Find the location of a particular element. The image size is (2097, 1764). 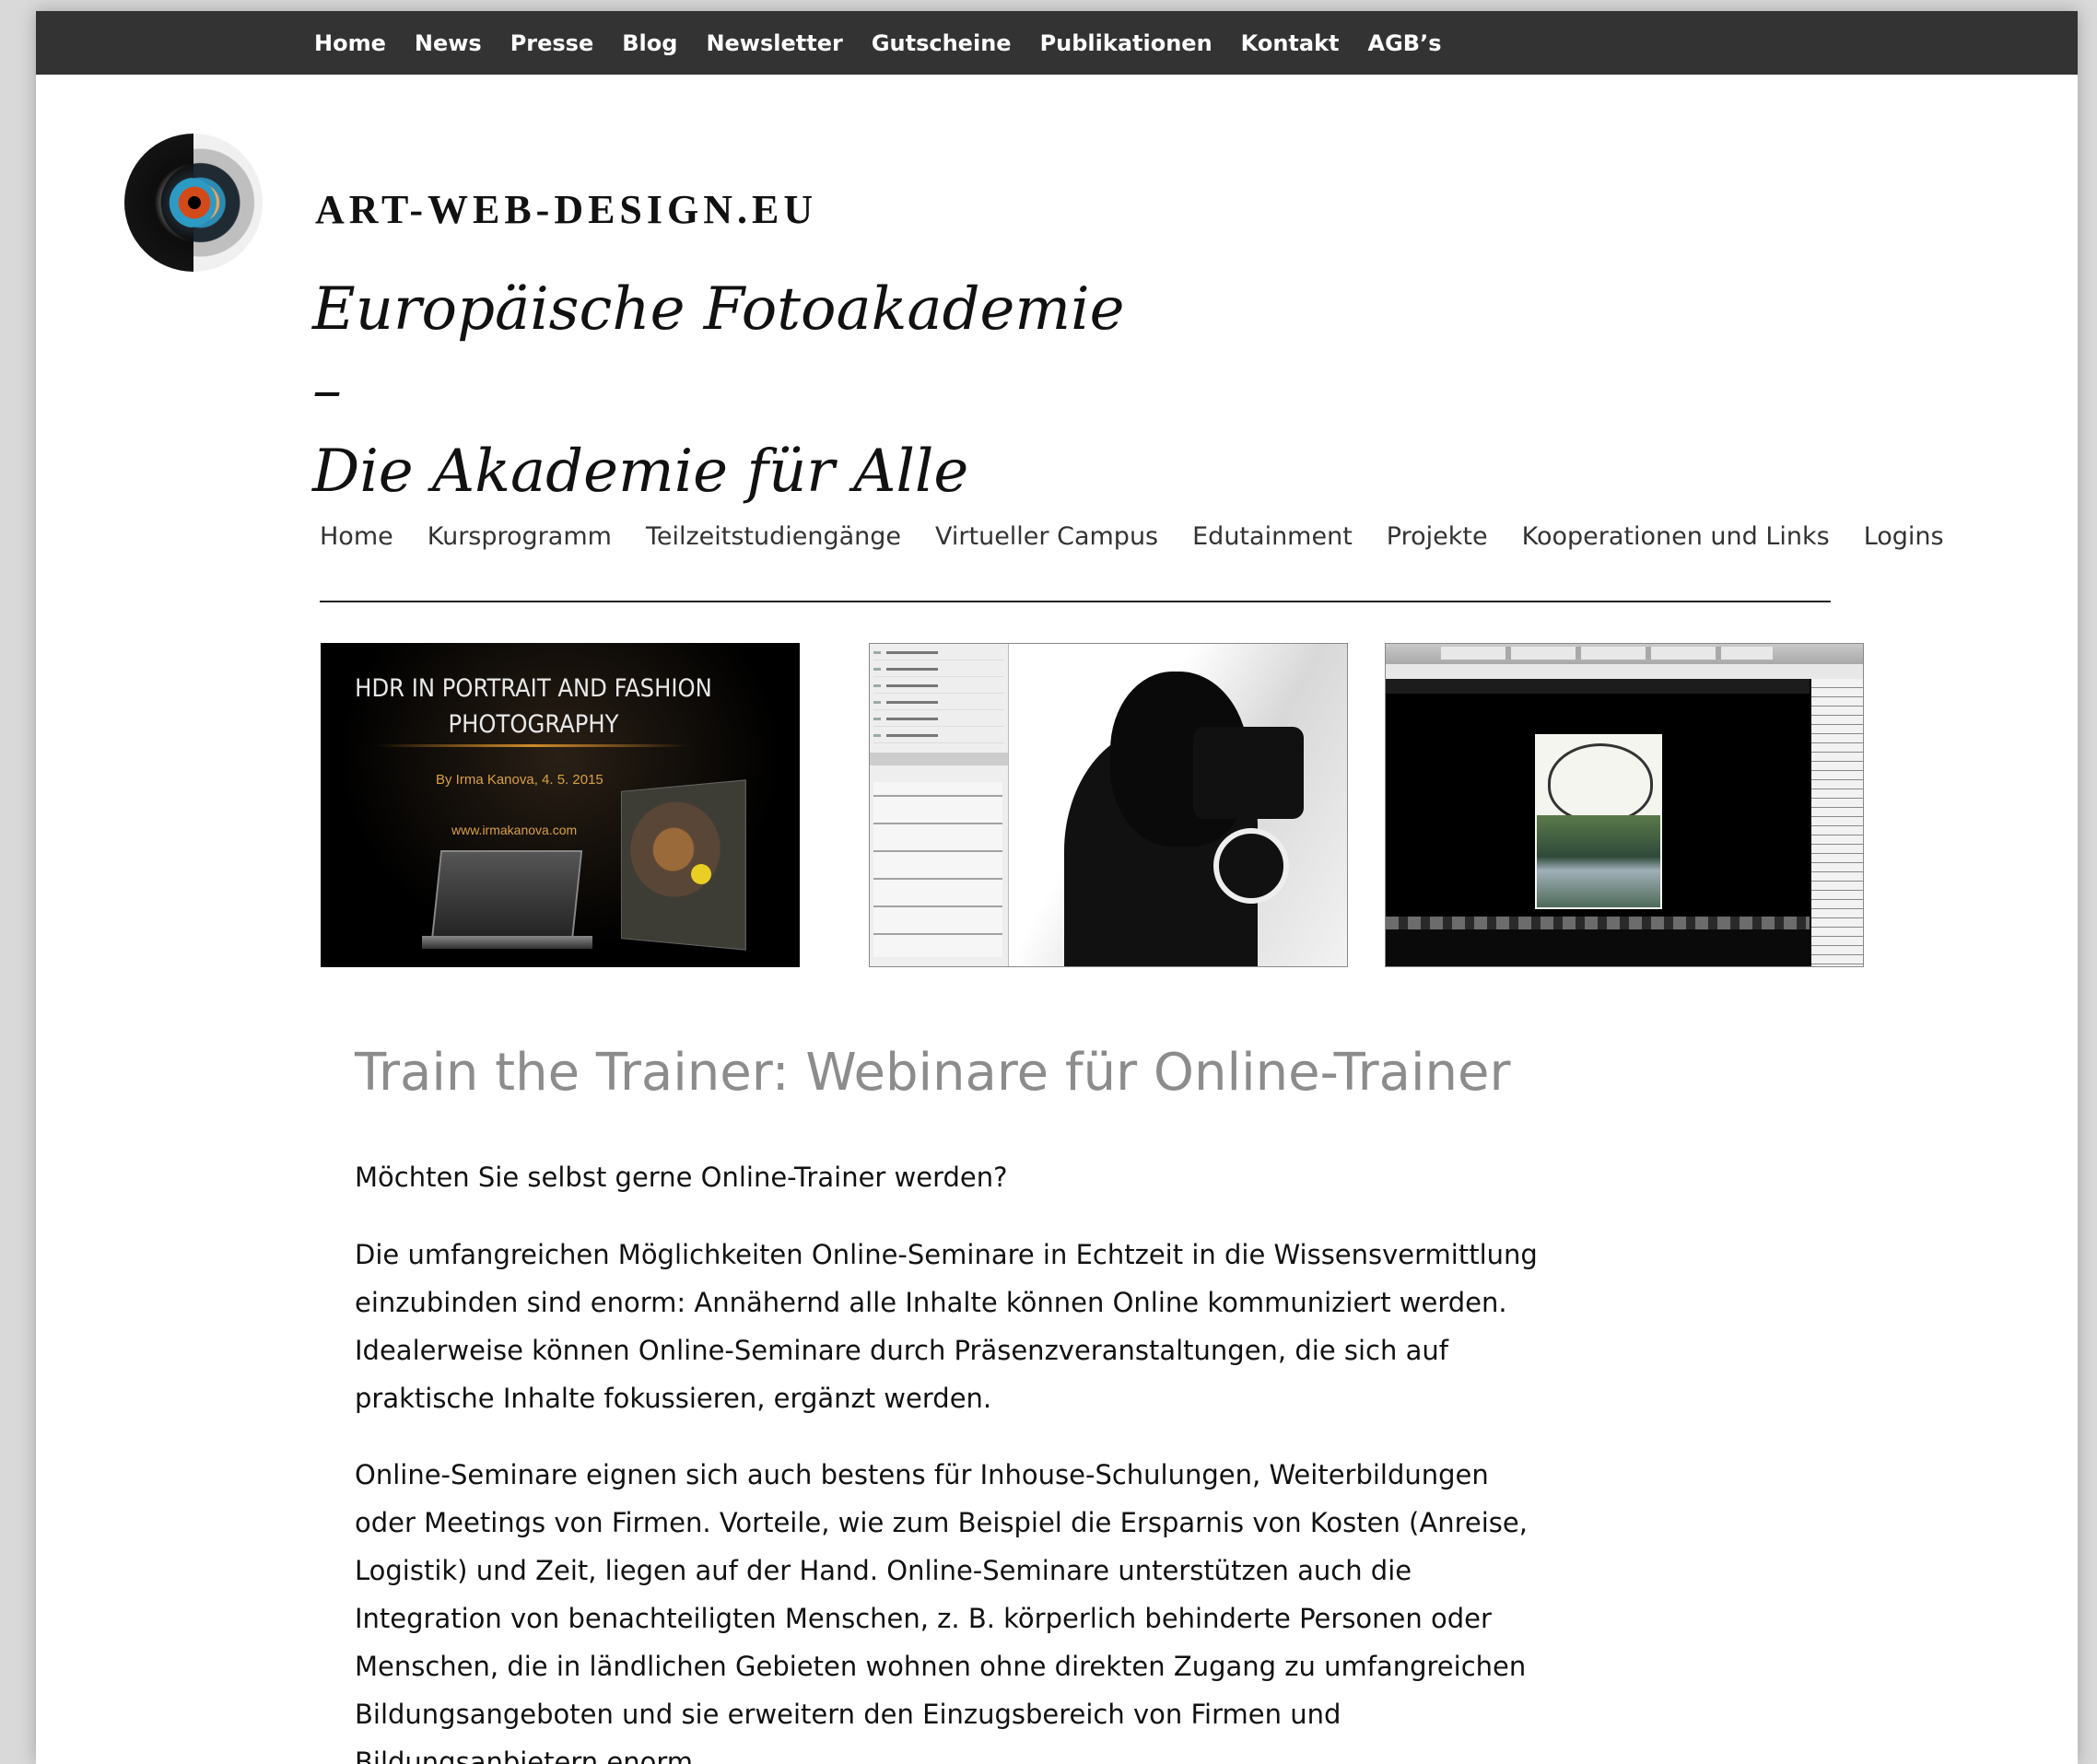

top-nav-gutscheine: Gutscheine is located at coordinates (942, 43).